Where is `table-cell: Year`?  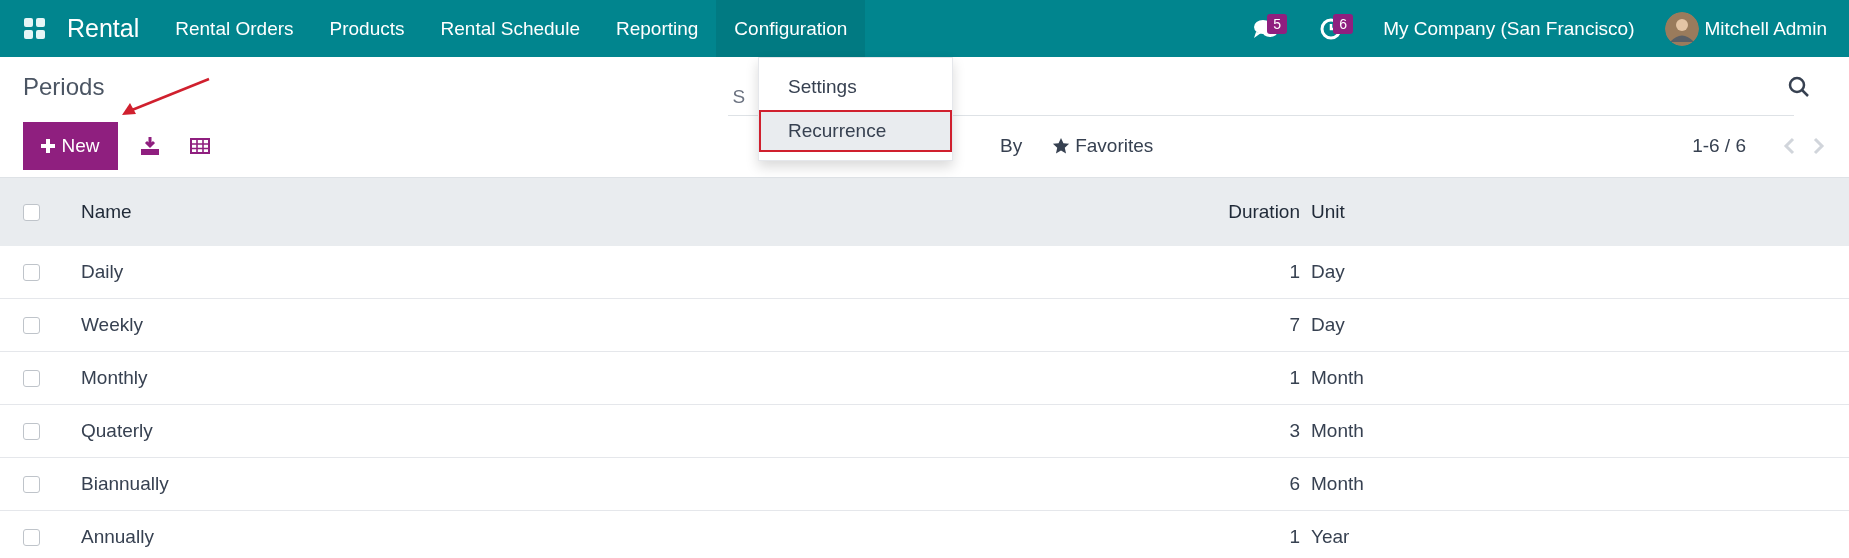
table-cell: Year is located at coordinates (1330, 536).